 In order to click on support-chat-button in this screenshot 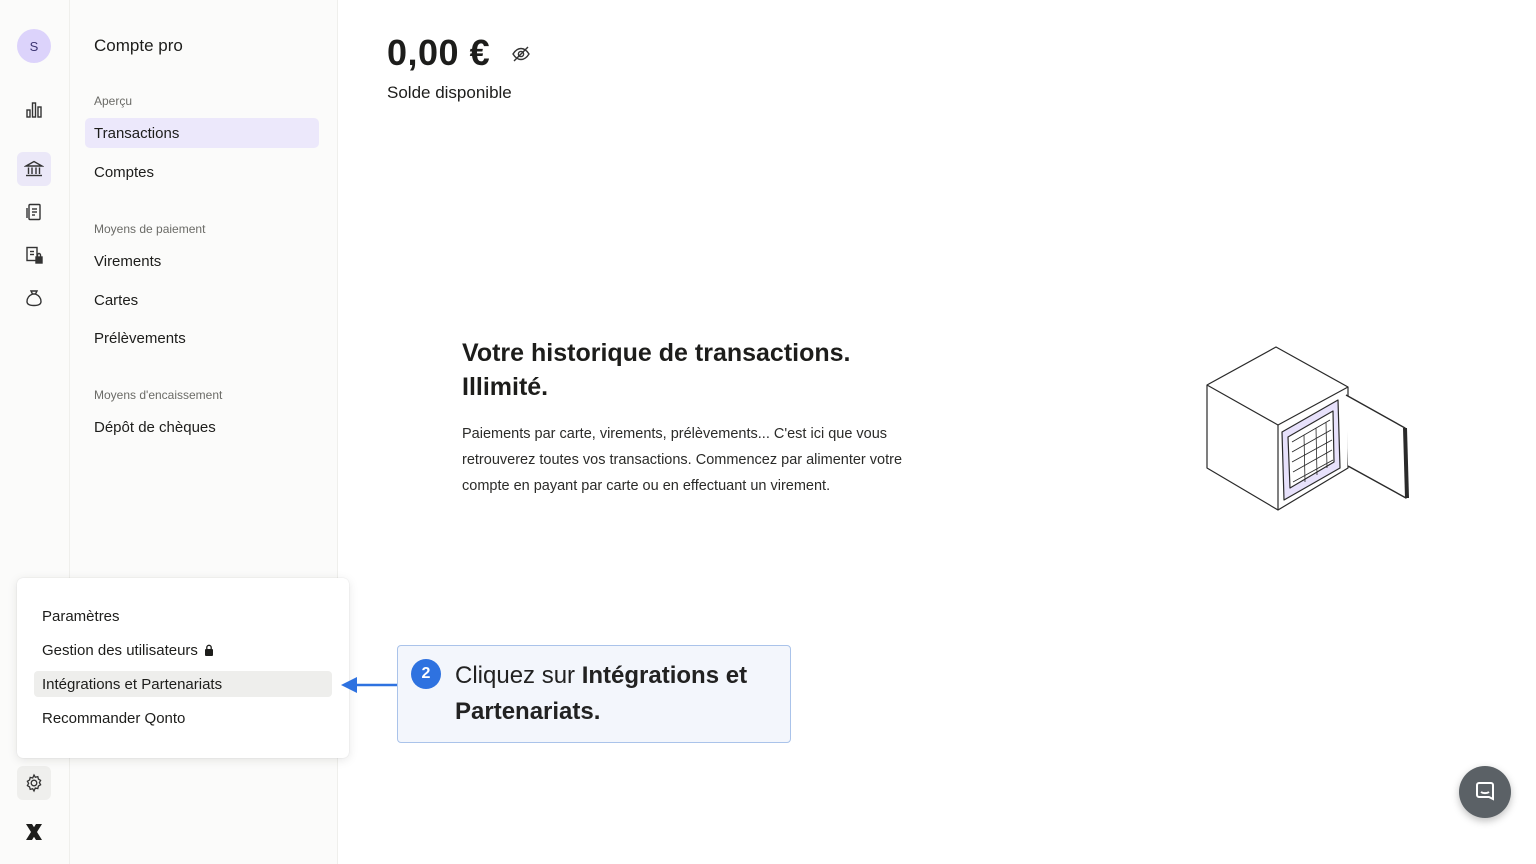, I will do `click(1485, 792)`.